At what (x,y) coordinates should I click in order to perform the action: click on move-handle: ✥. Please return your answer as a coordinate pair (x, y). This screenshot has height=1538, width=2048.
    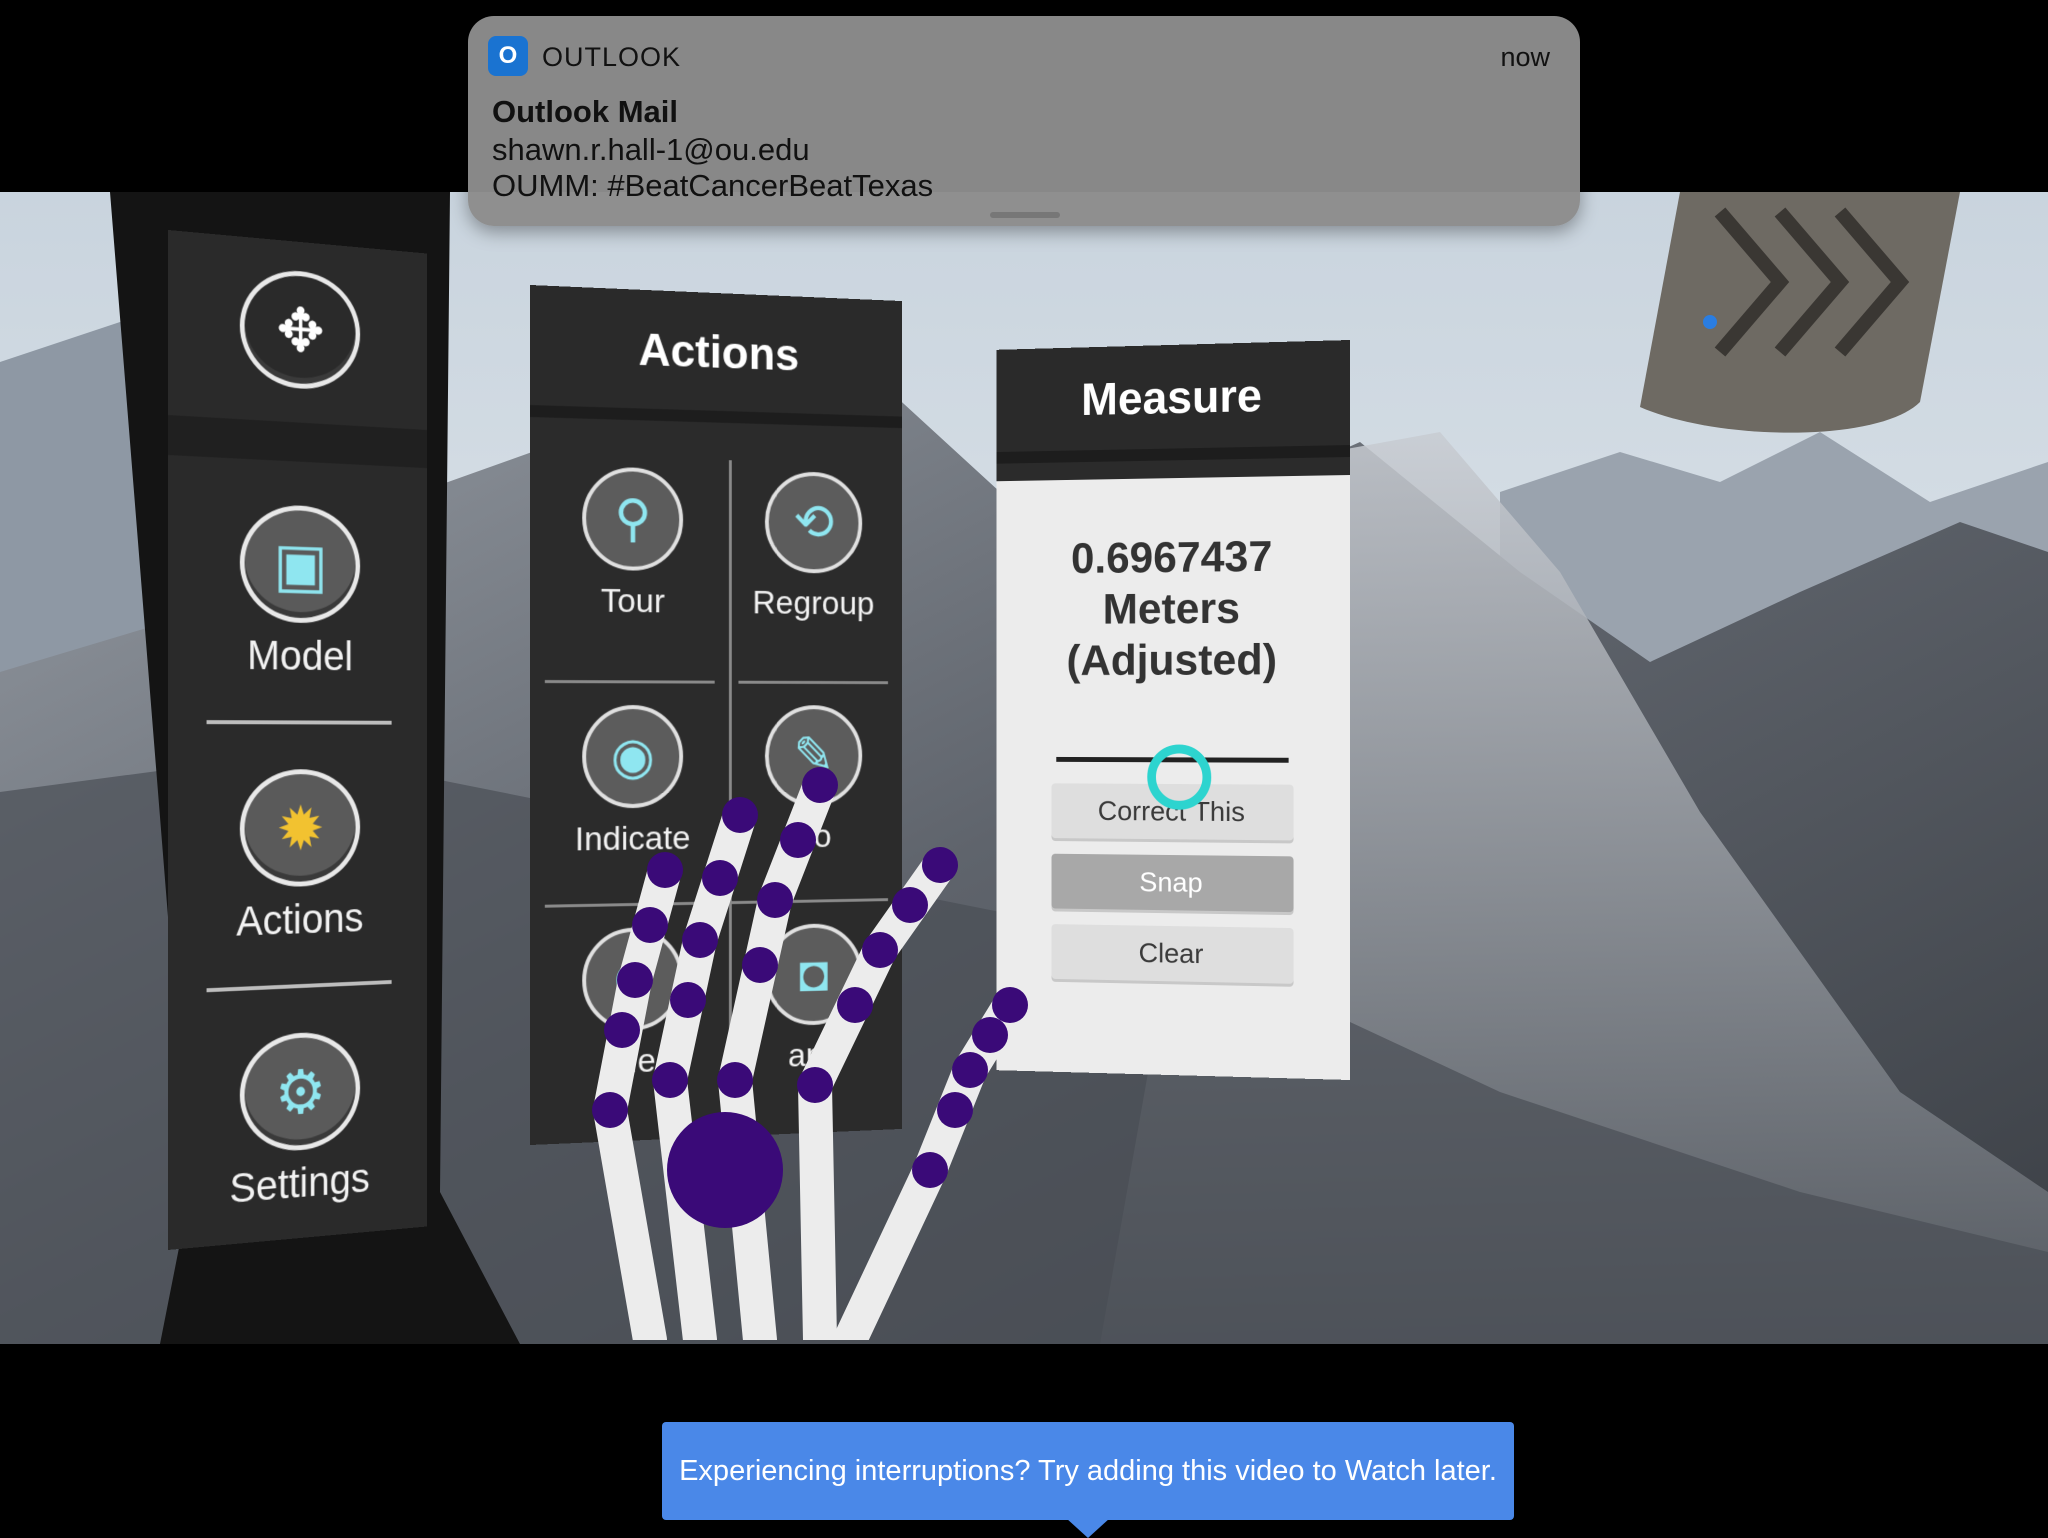
    Looking at the image, I should click on (297, 328).